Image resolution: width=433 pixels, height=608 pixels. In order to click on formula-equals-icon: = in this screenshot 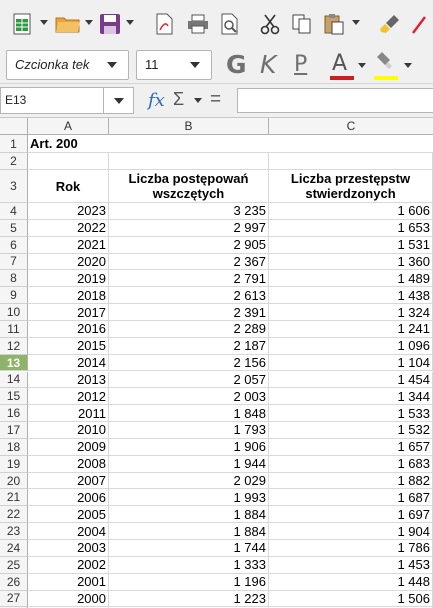, I will do `click(215, 100)`.